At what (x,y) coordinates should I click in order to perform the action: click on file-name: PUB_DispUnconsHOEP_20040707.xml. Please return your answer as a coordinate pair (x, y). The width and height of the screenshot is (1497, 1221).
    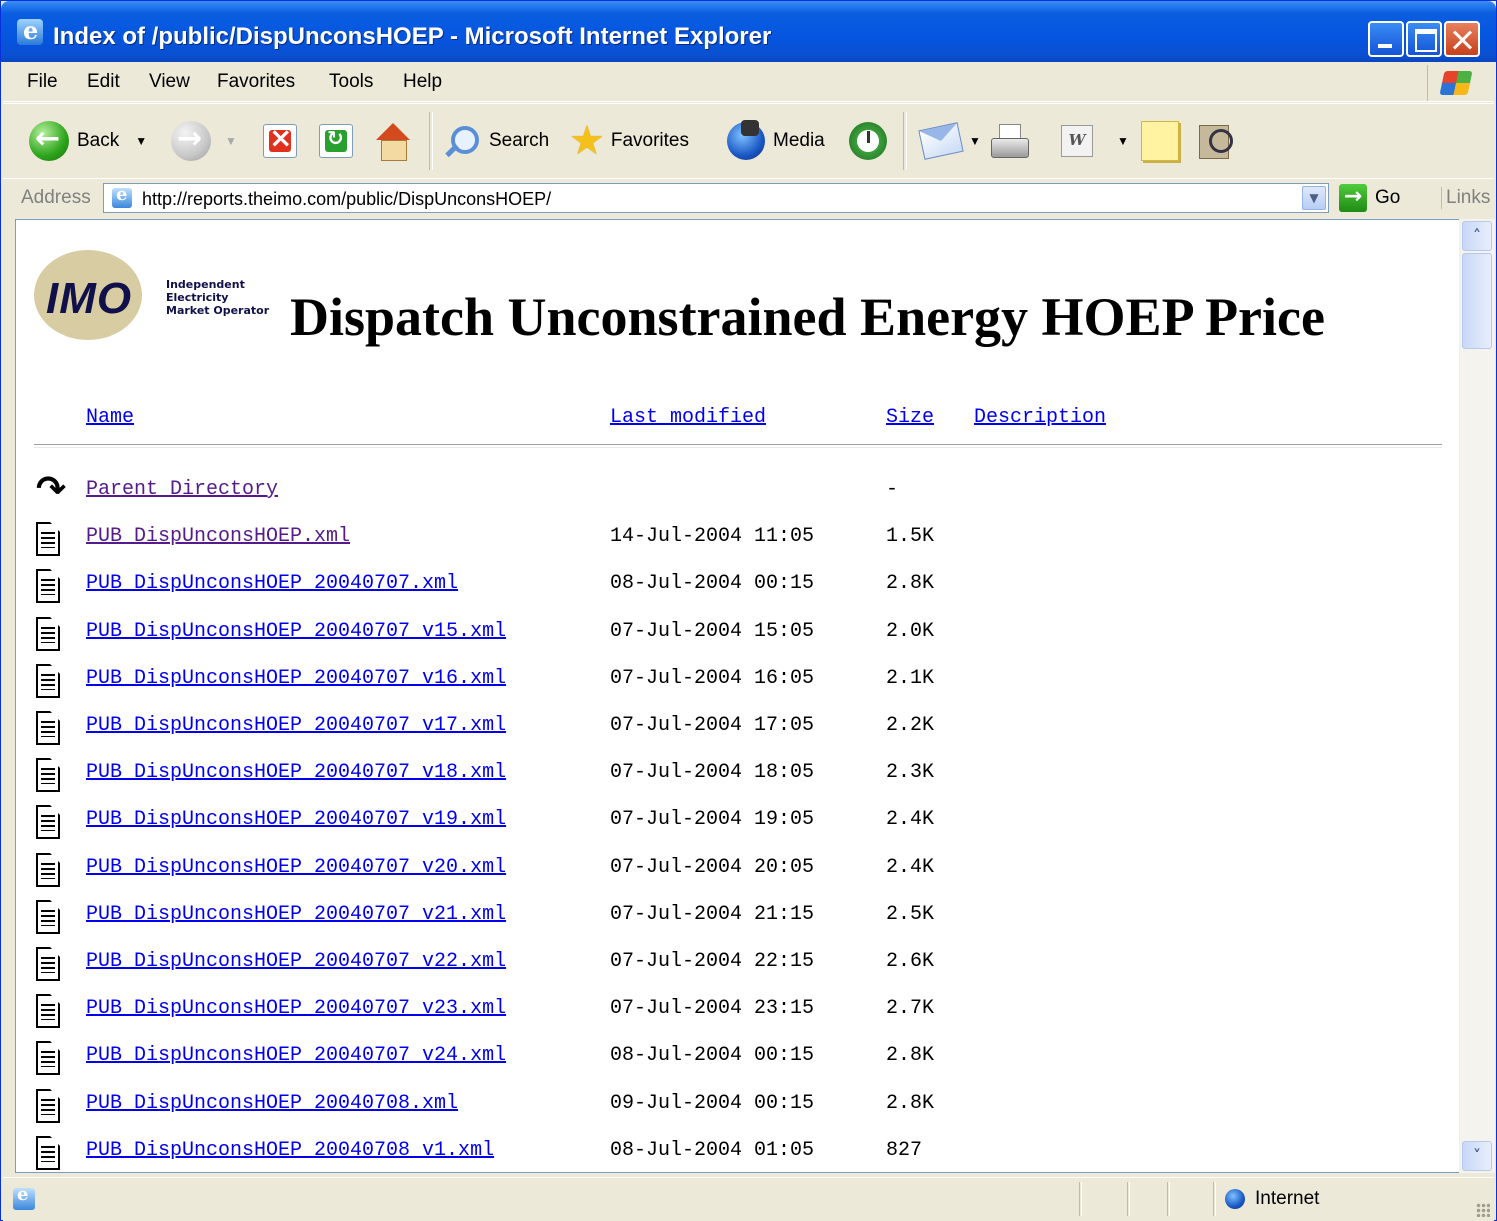
    Looking at the image, I should click on (272, 583).